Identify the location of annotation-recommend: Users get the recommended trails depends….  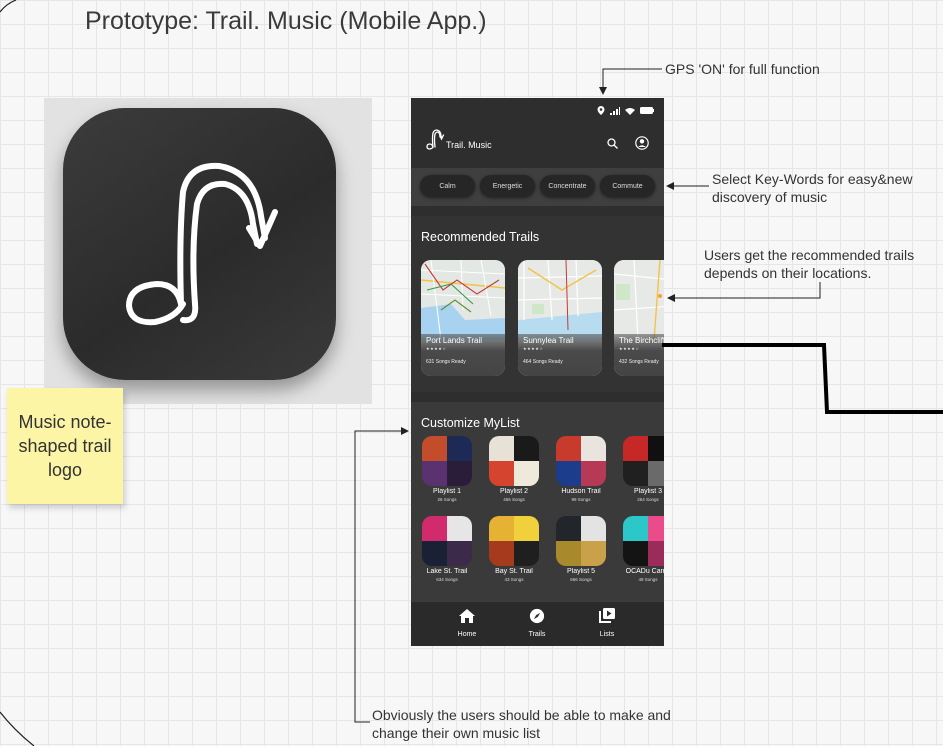
(809, 264).